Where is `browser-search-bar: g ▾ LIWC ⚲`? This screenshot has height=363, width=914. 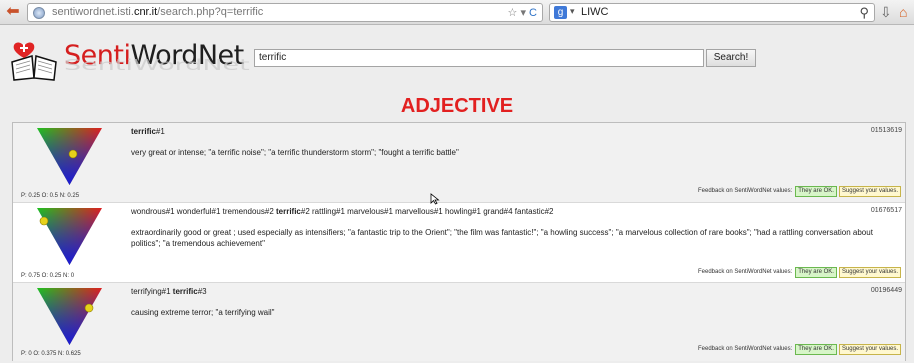 browser-search-bar: g ▾ LIWC ⚲ is located at coordinates (712, 12).